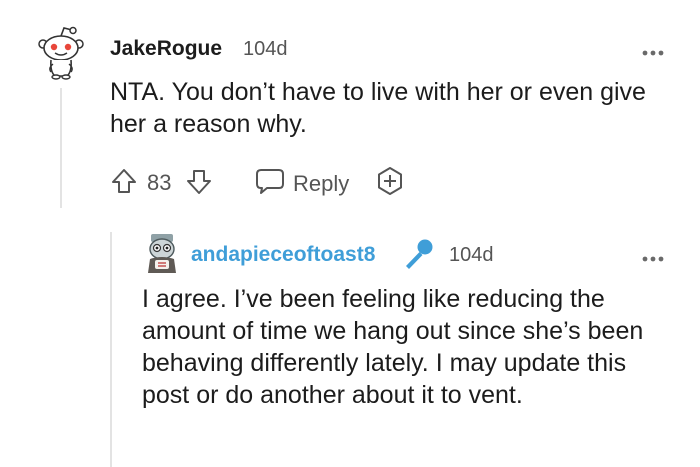 The width and height of the screenshot is (700, 467). What do you see at coordinates (270, 184) in the screenshot?
I see `speech-bubble-icon` at bounding box center [270, 184].